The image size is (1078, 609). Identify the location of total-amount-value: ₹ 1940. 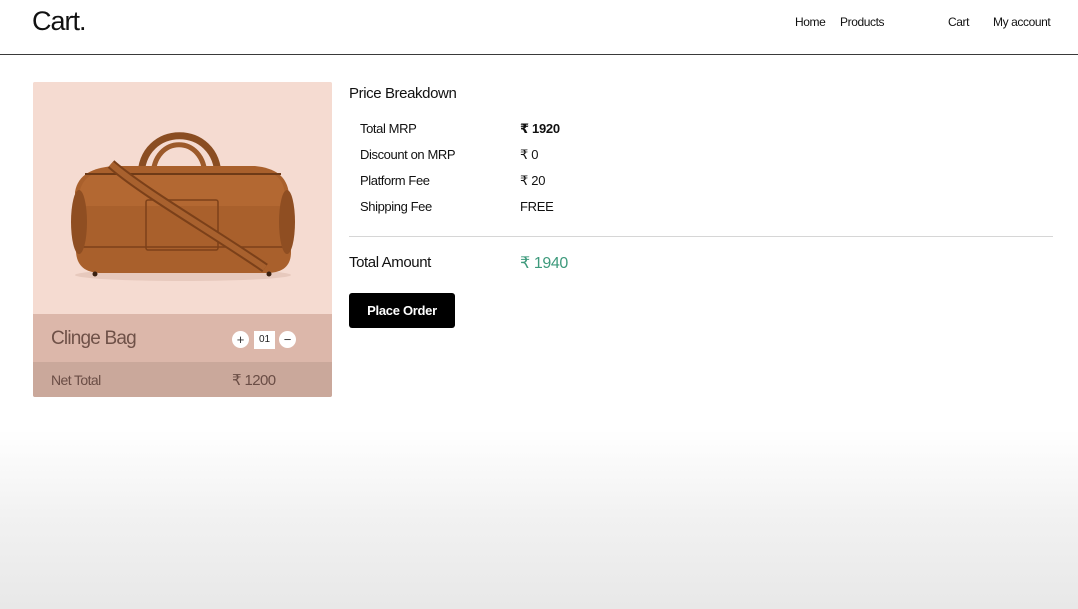
(544, 263).